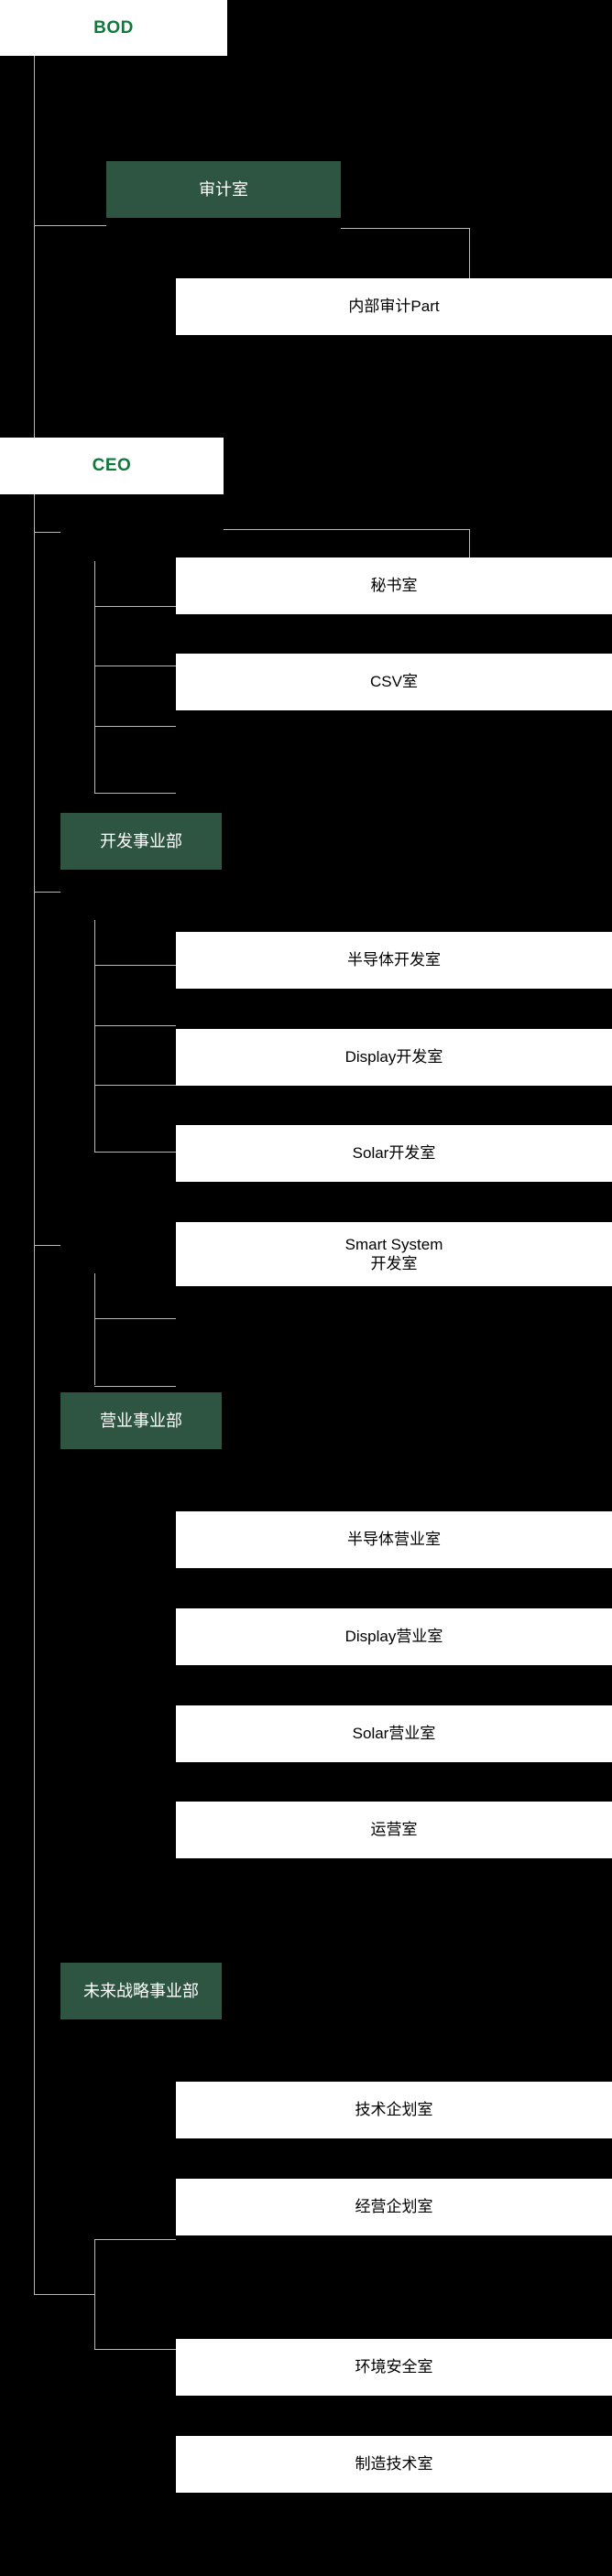  I want to click on node-future-strategy-division: 未来战略事业部, so click(141, 1991).